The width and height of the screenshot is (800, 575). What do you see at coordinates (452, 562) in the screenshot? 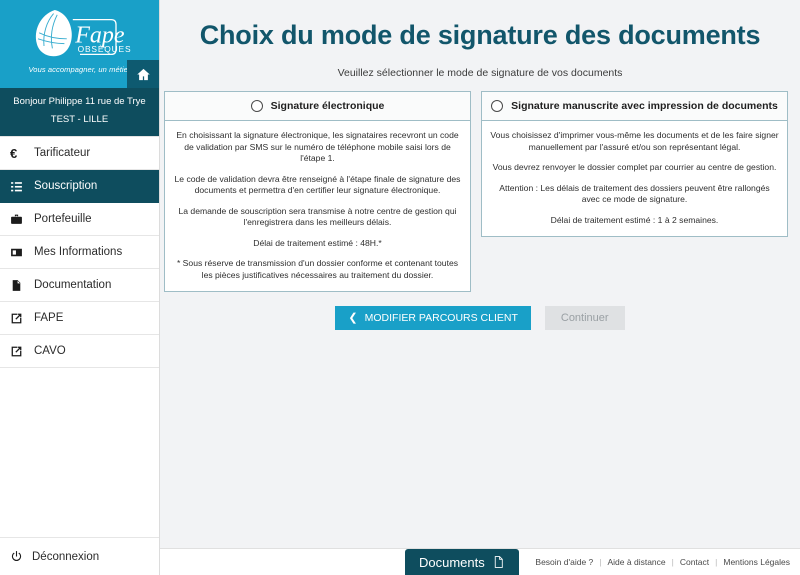
I see `documents-button-label: Documents` at bounding box center [452, 562].